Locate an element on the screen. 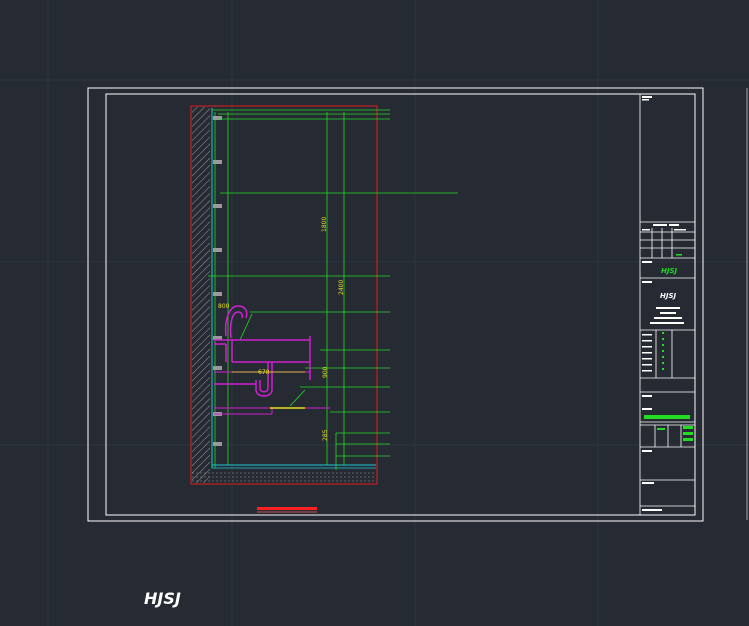 The height and width of the screenshot is (626, 749). dimension-900: 900 is located at coordinates (325, 372).